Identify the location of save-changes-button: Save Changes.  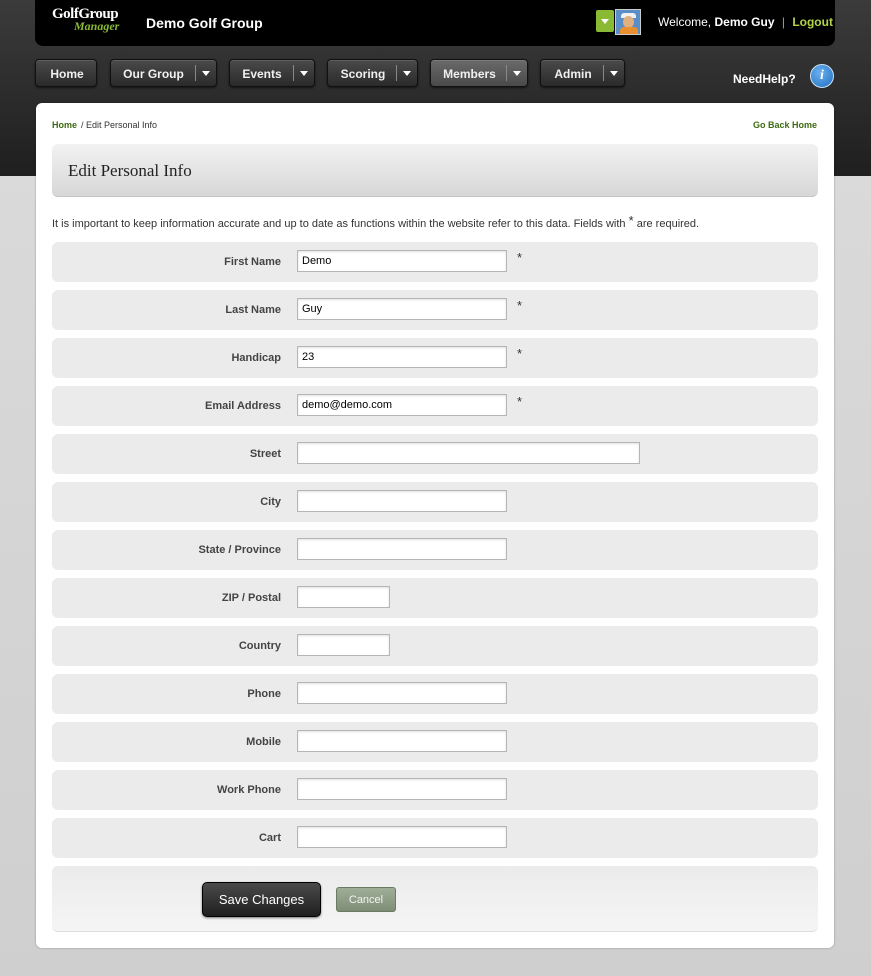
(261, 899).